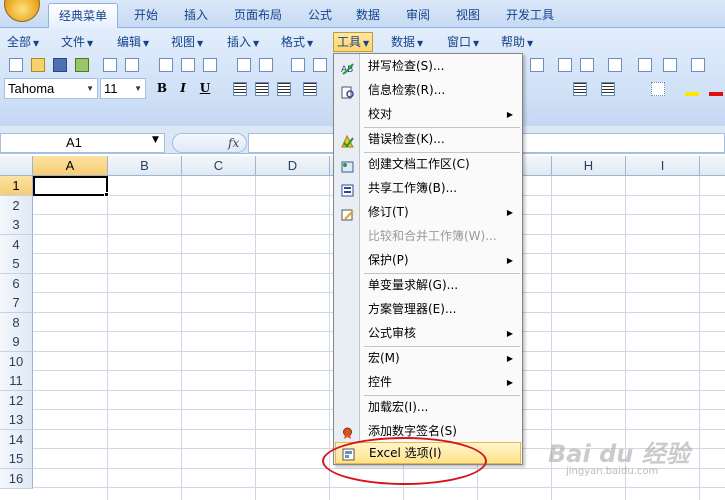 The image size is (725, 500). I want to click on font-name-select: Tahoma ▼, so click(51, 88).